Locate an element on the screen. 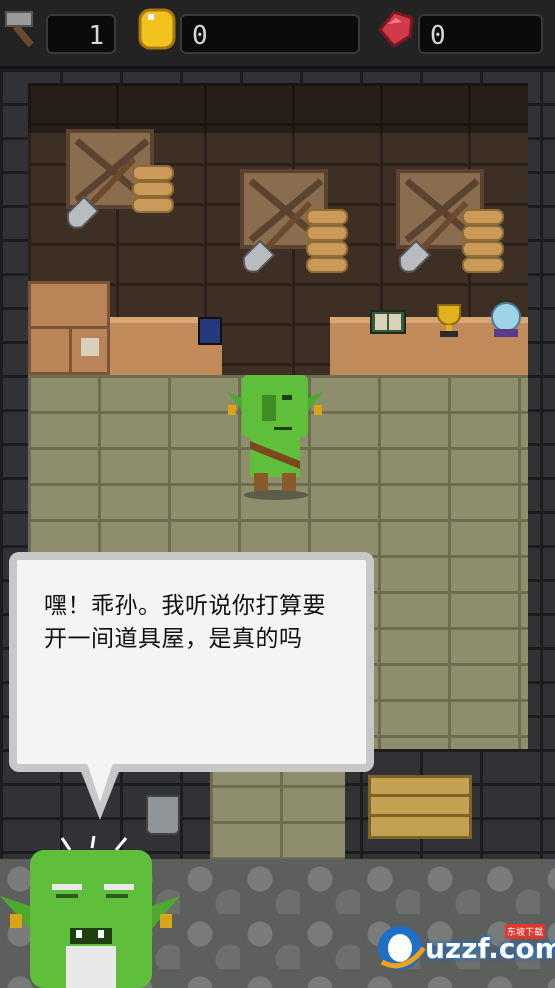 This screenshot has height=988, width=555. scroll-icon is located at coordinates (90, 347).